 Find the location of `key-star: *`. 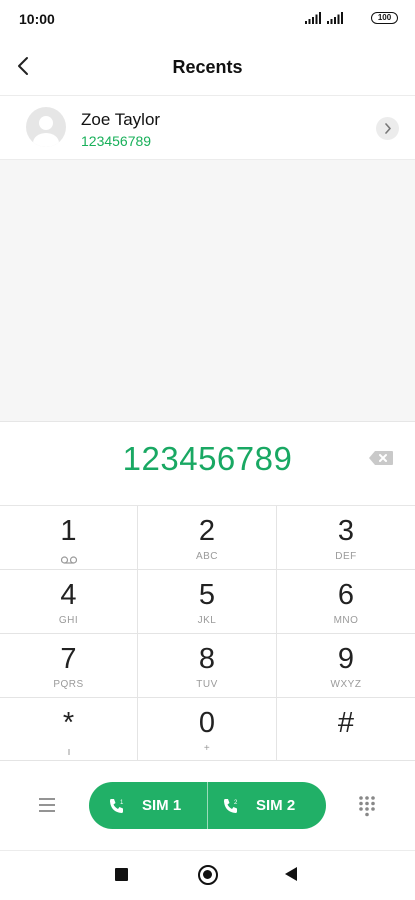

key-star: * is located at coordinates (69, 729).